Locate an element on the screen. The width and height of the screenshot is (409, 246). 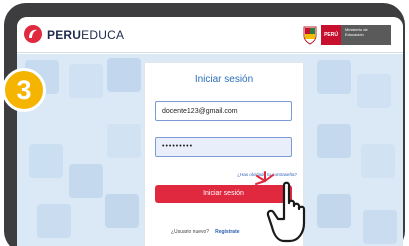
brand-bold: PERU is located at coordinates (64, 35).